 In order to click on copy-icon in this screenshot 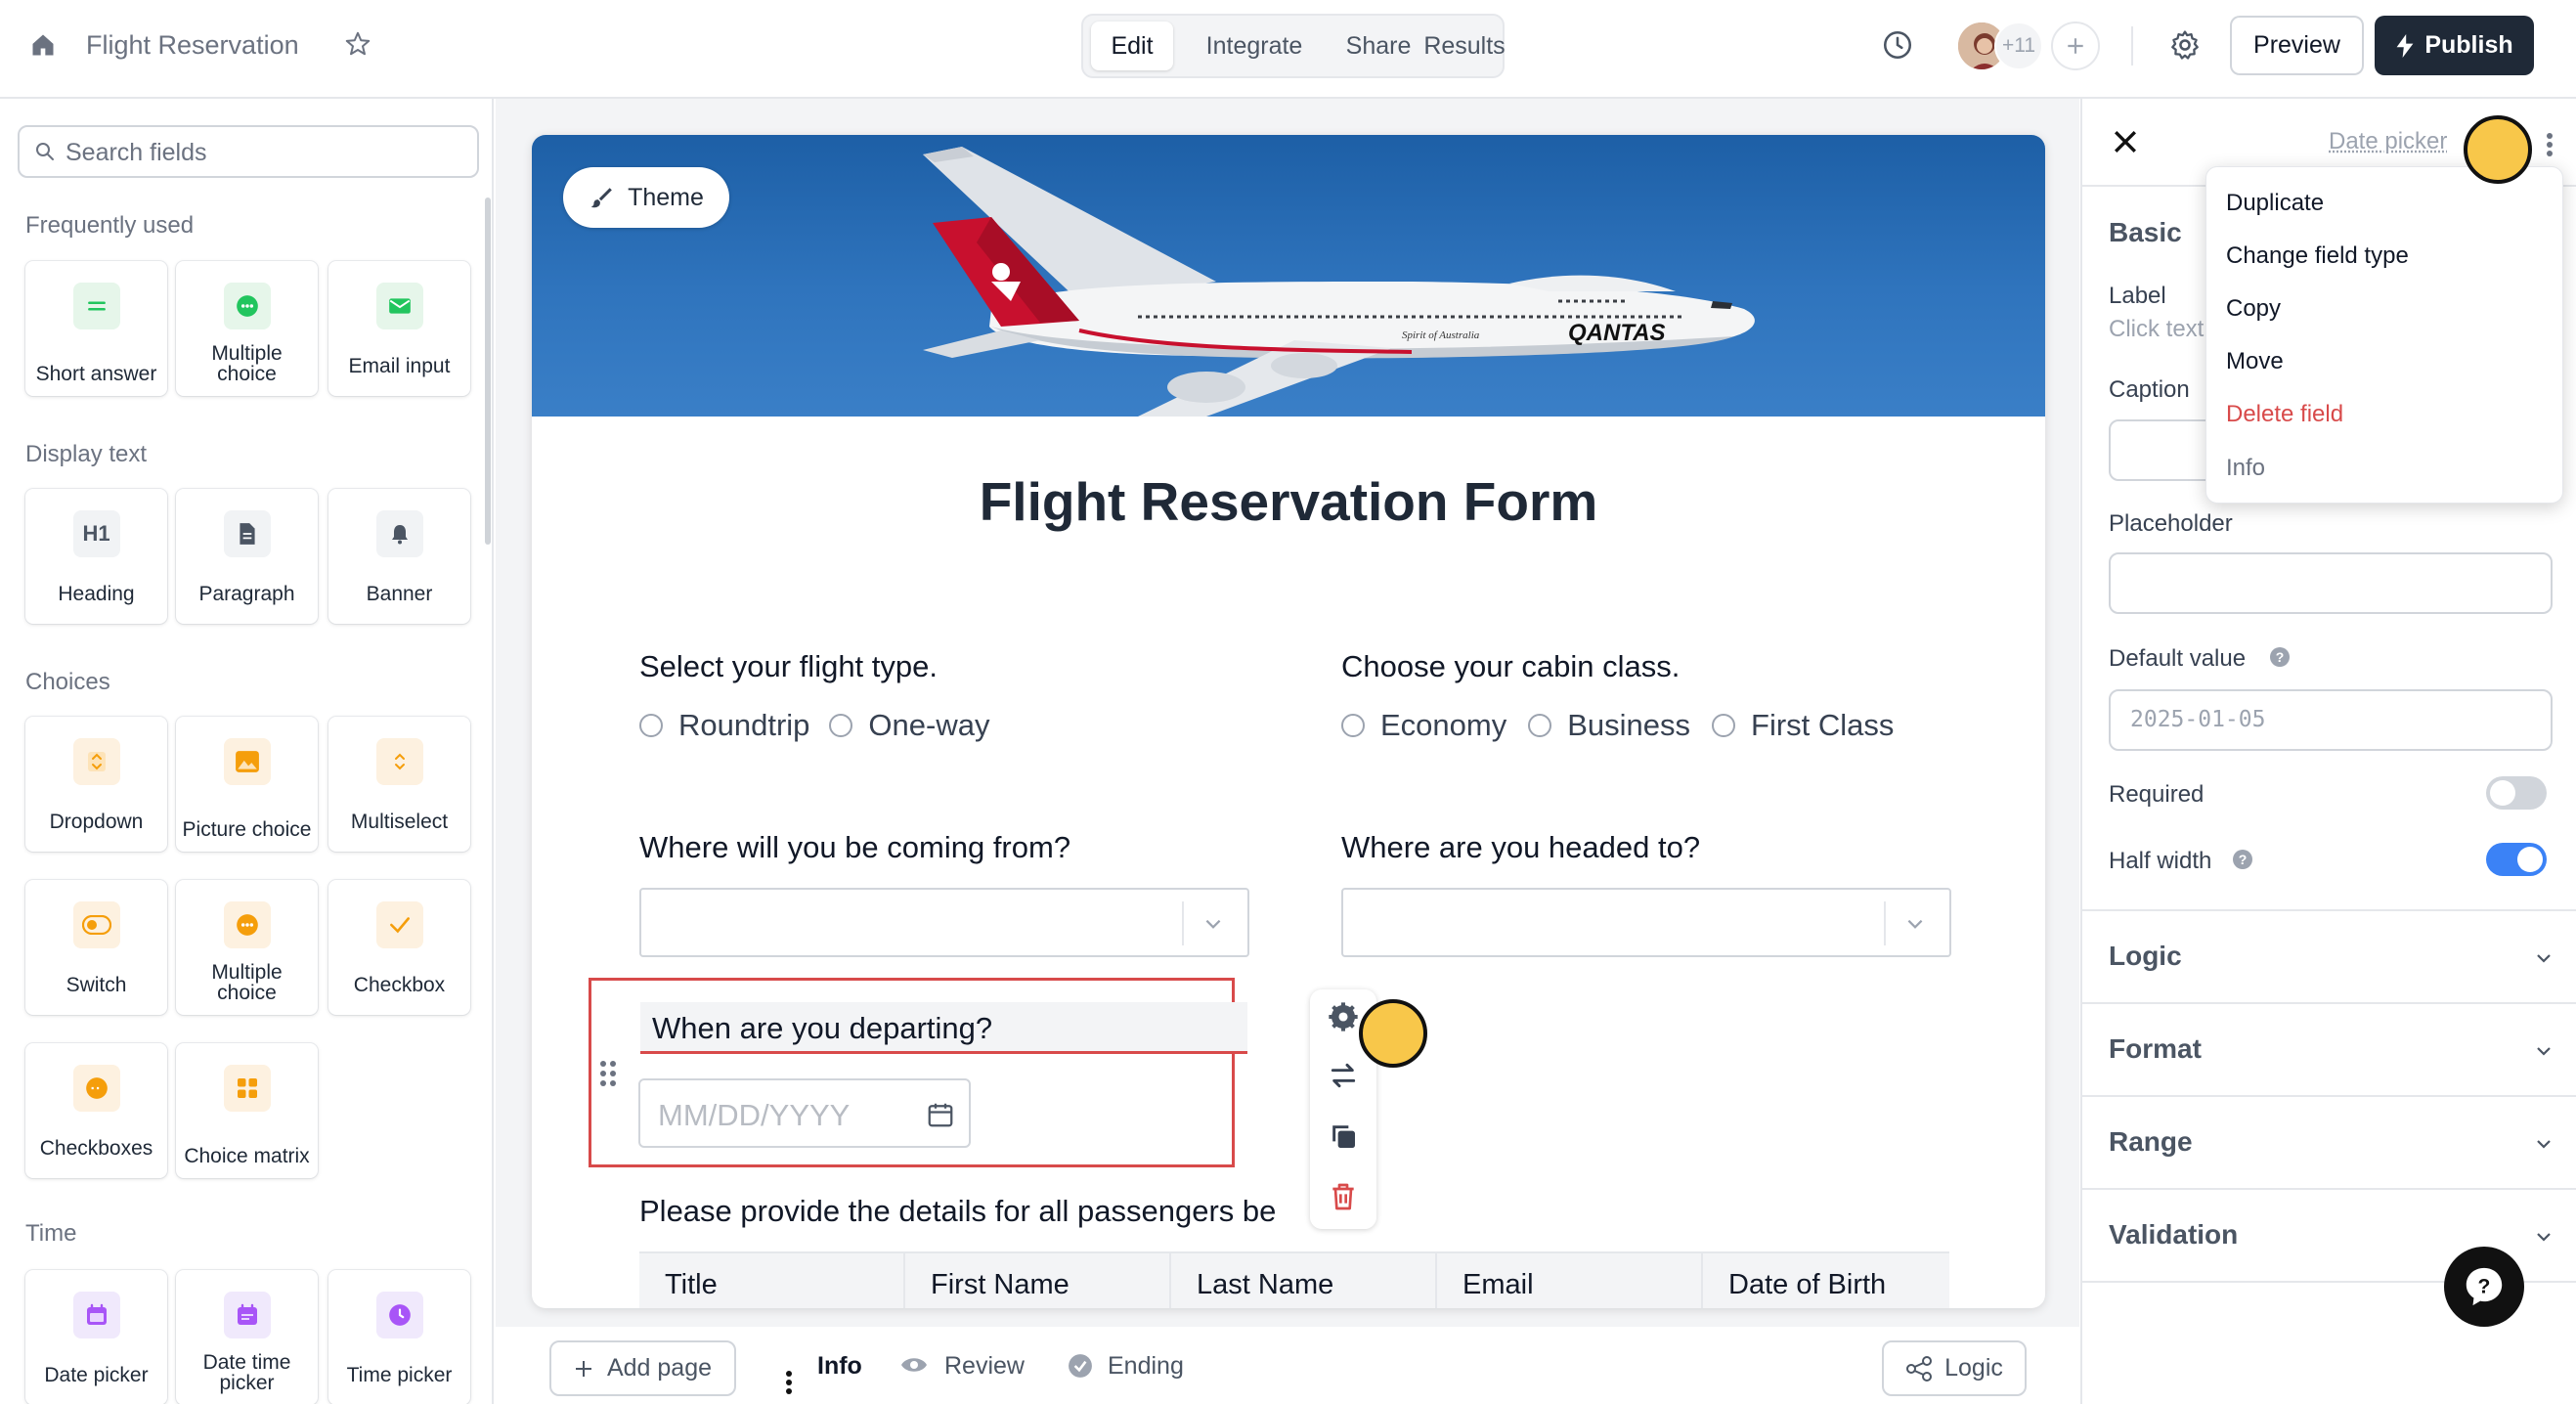, I will do `click(1343, 1136)`.